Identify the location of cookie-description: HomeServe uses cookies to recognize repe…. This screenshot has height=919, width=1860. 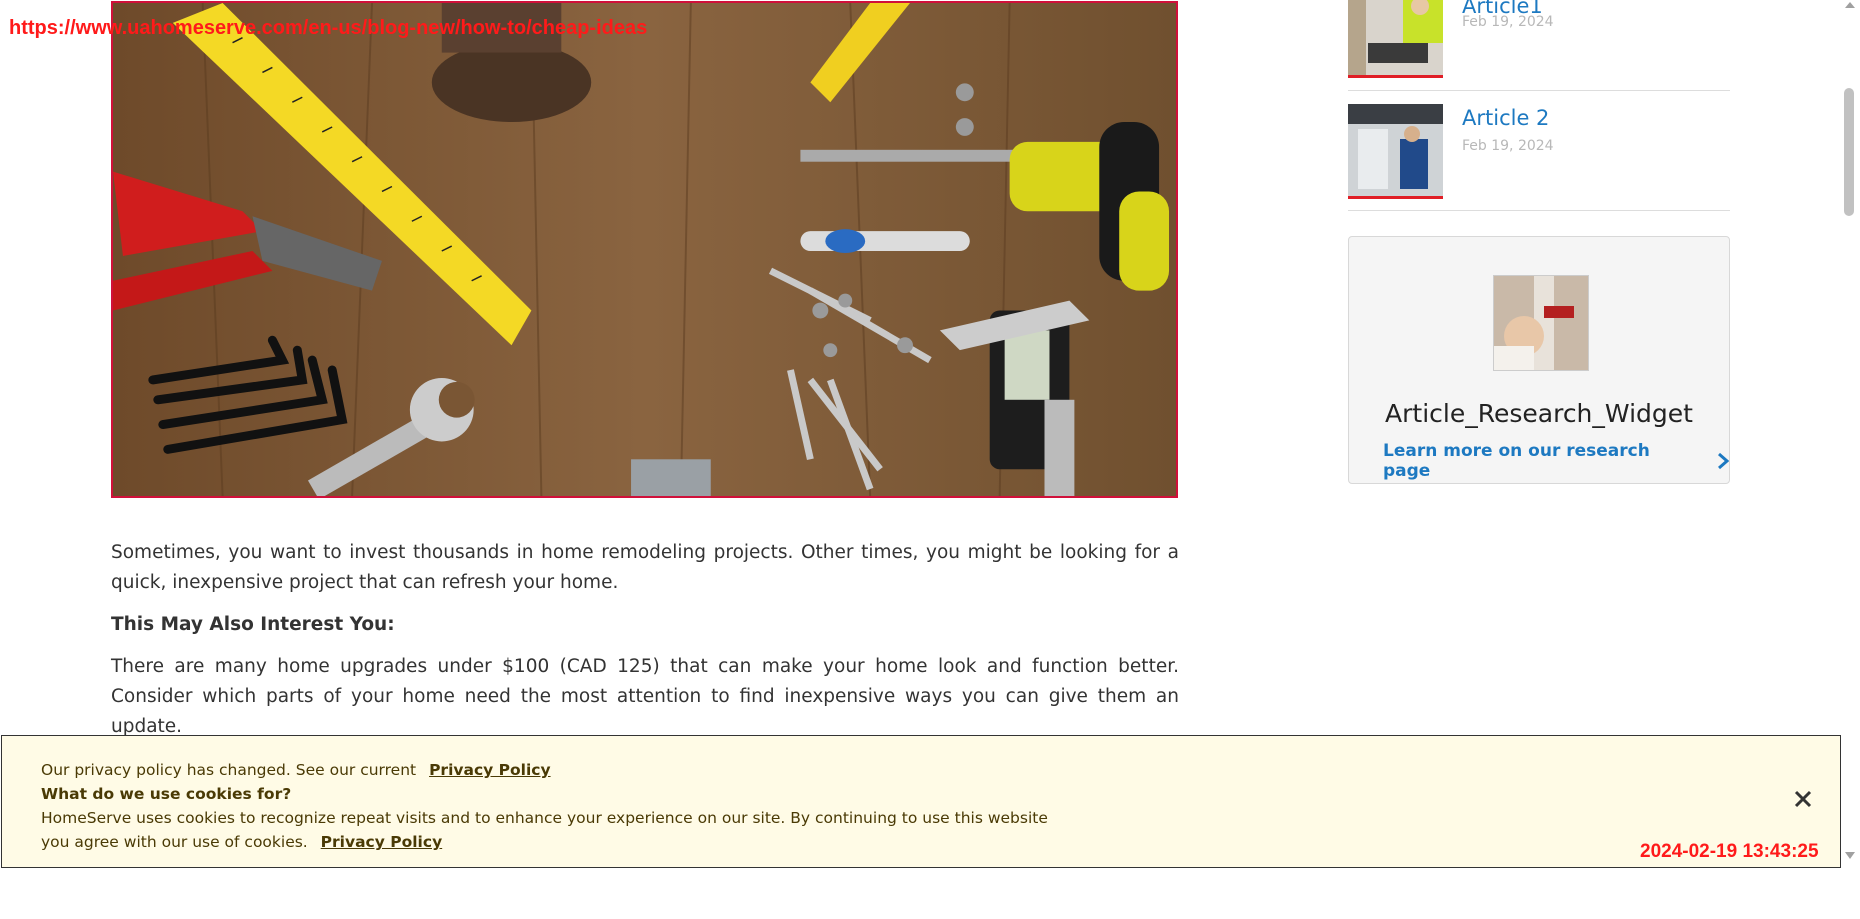
(544, 818).